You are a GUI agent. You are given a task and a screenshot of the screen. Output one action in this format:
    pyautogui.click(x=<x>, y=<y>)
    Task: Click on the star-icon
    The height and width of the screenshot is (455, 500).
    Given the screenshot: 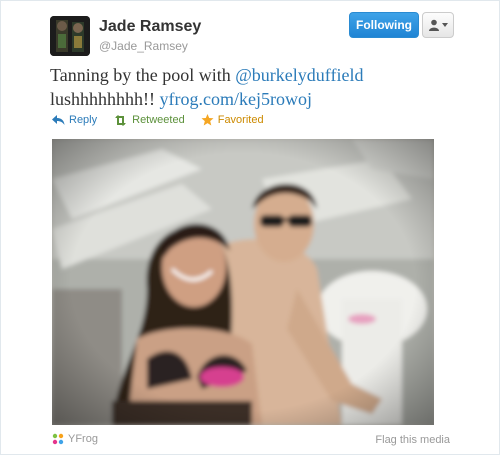 What is the action you would take?
    pyautogui.click(x=207, y=120)
    